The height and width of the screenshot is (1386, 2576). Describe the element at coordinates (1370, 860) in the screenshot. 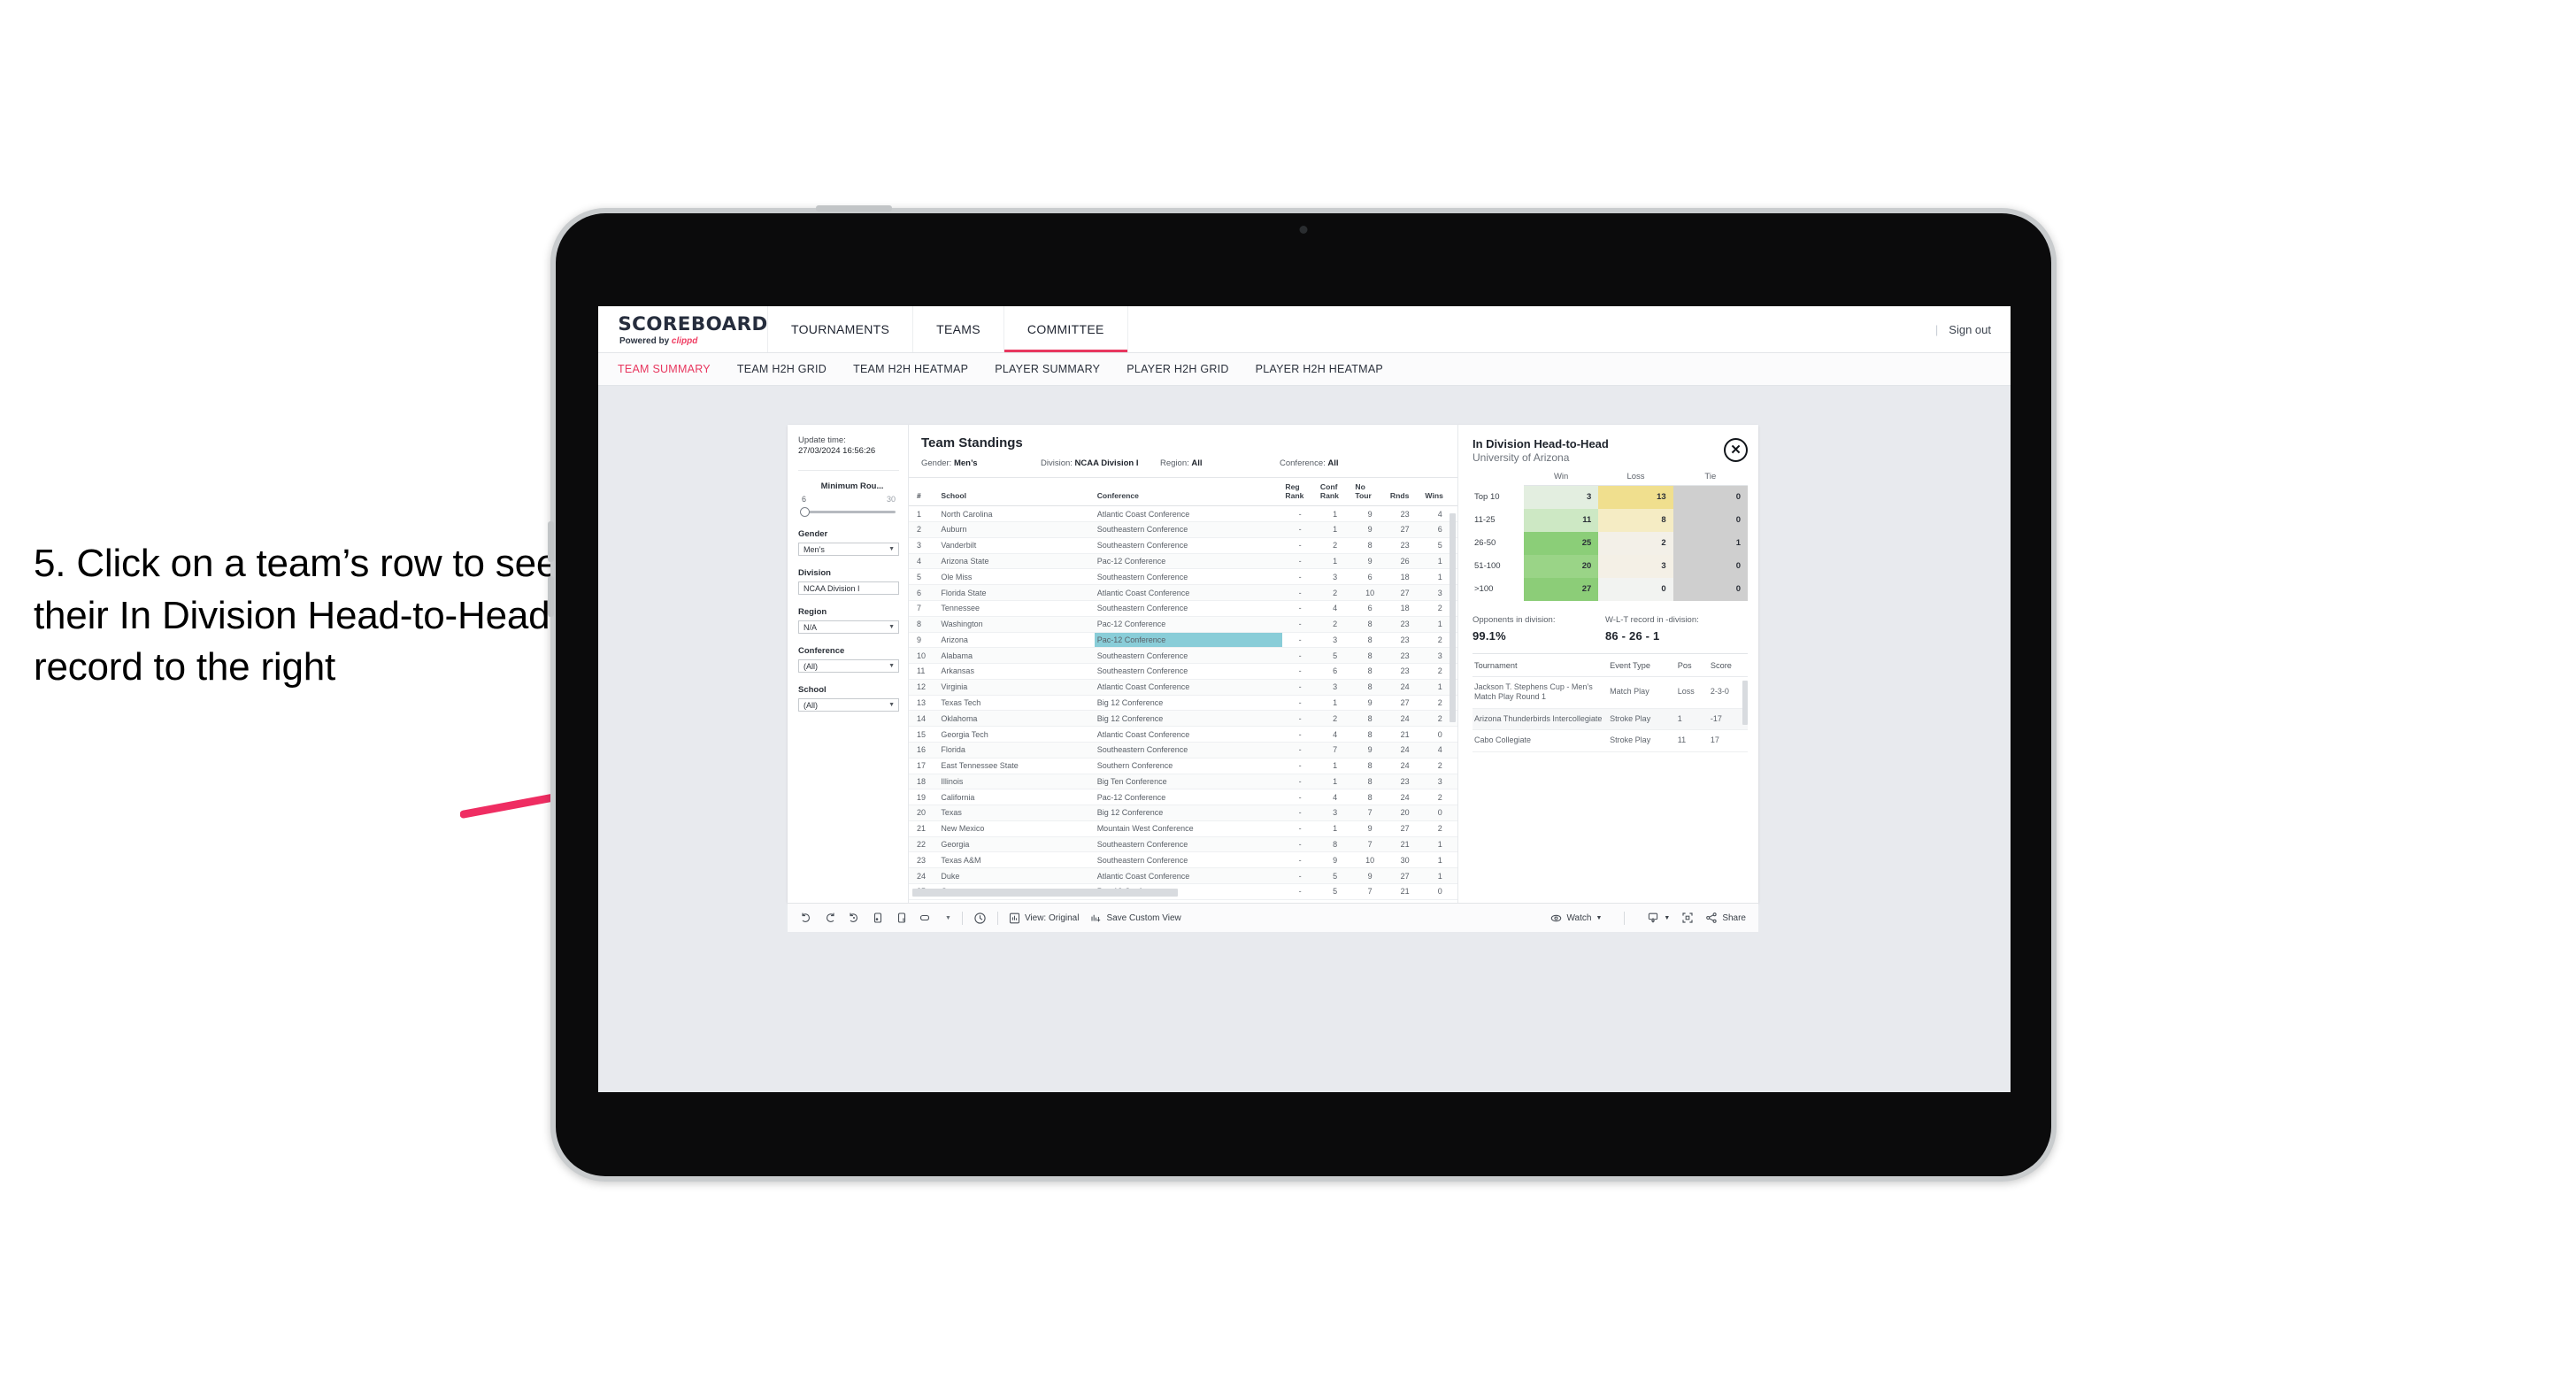

I see `cell-no-tour: 10` at that location.